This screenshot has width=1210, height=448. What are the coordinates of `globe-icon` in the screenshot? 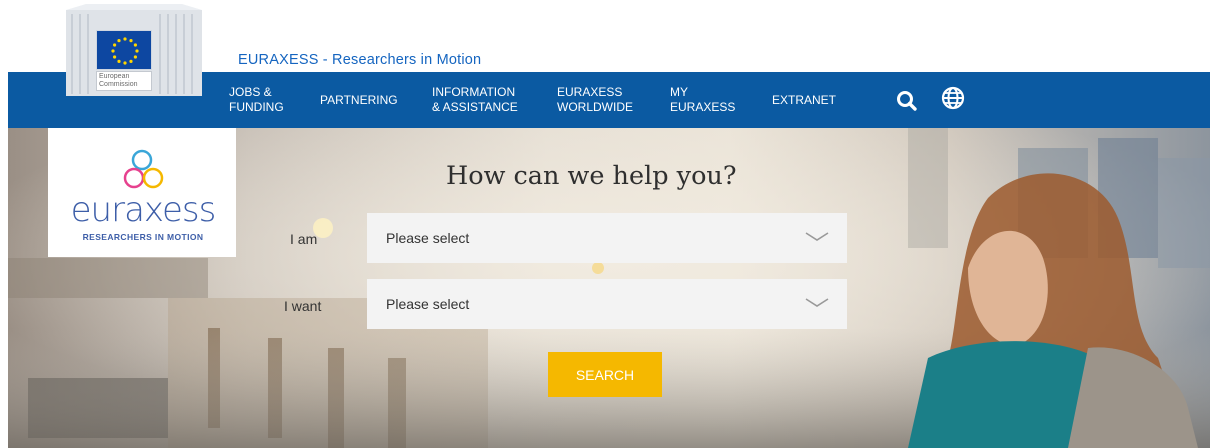 It's located at (953, 98).